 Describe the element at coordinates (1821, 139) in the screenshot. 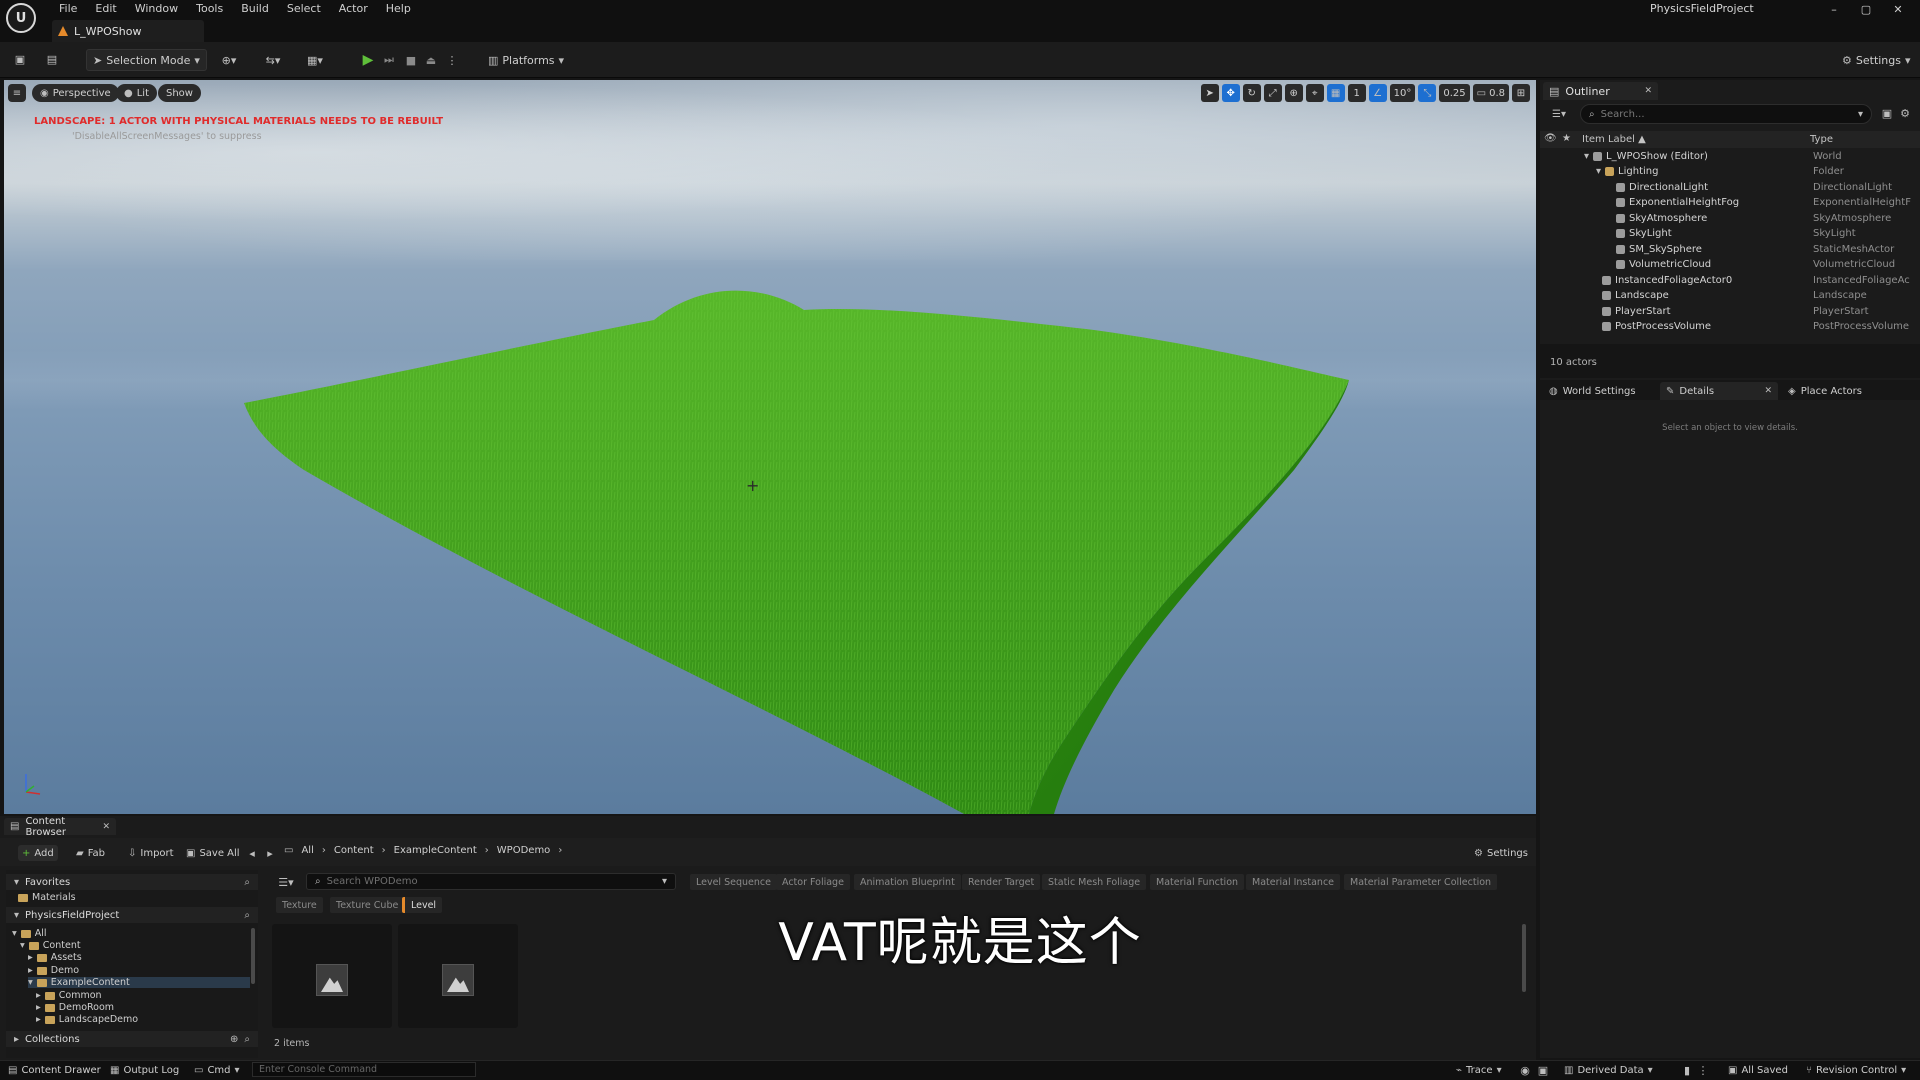

I see `column-type: Type` at that location.